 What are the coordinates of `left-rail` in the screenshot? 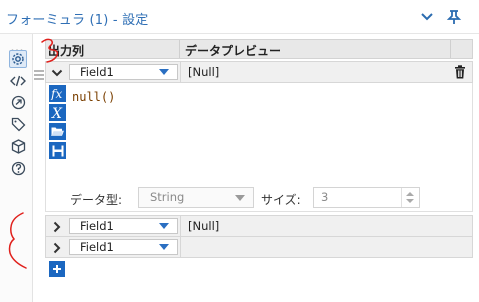 It's located at (16, 168).